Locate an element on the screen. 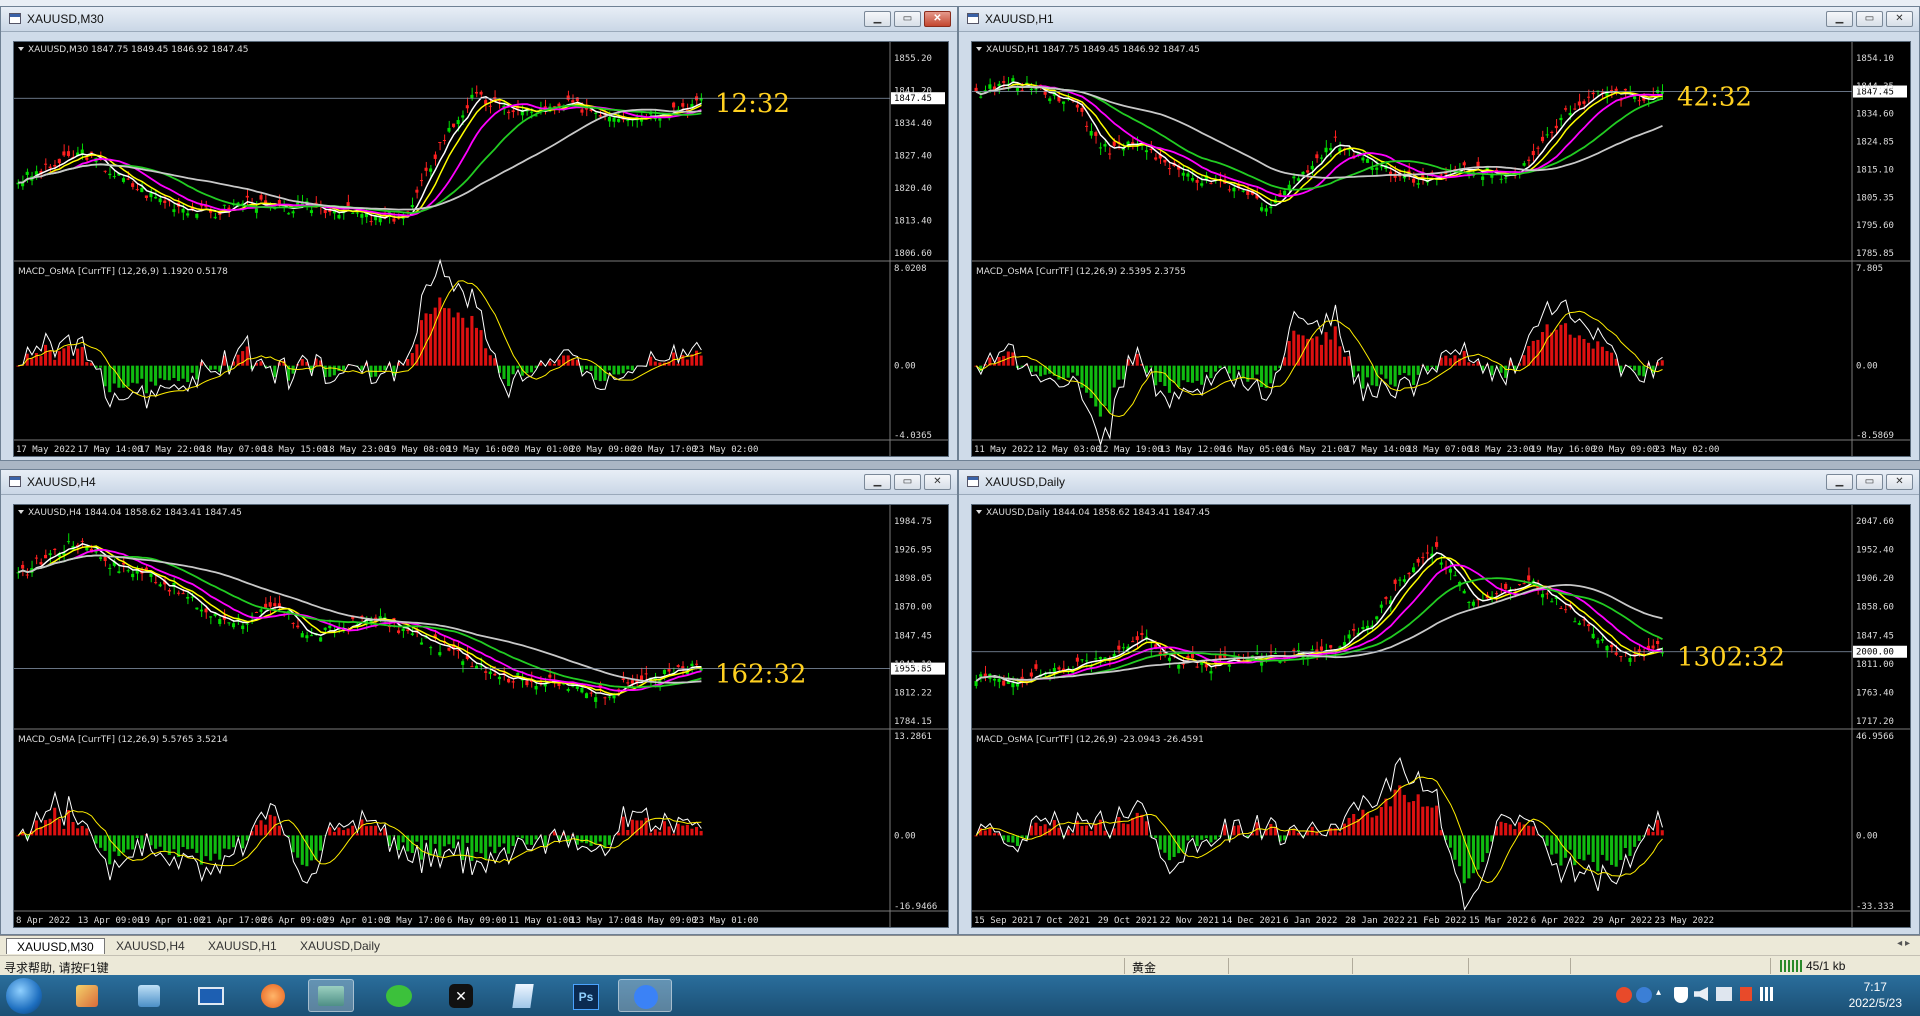  close-icon: ✕ is located at coordinates (1899, 481).